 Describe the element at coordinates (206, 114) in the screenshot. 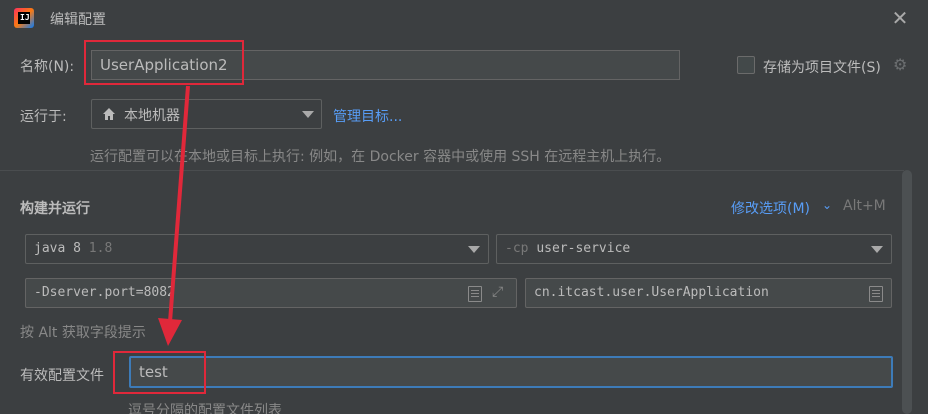

I see `run-on-select: 本地机器` at that location.